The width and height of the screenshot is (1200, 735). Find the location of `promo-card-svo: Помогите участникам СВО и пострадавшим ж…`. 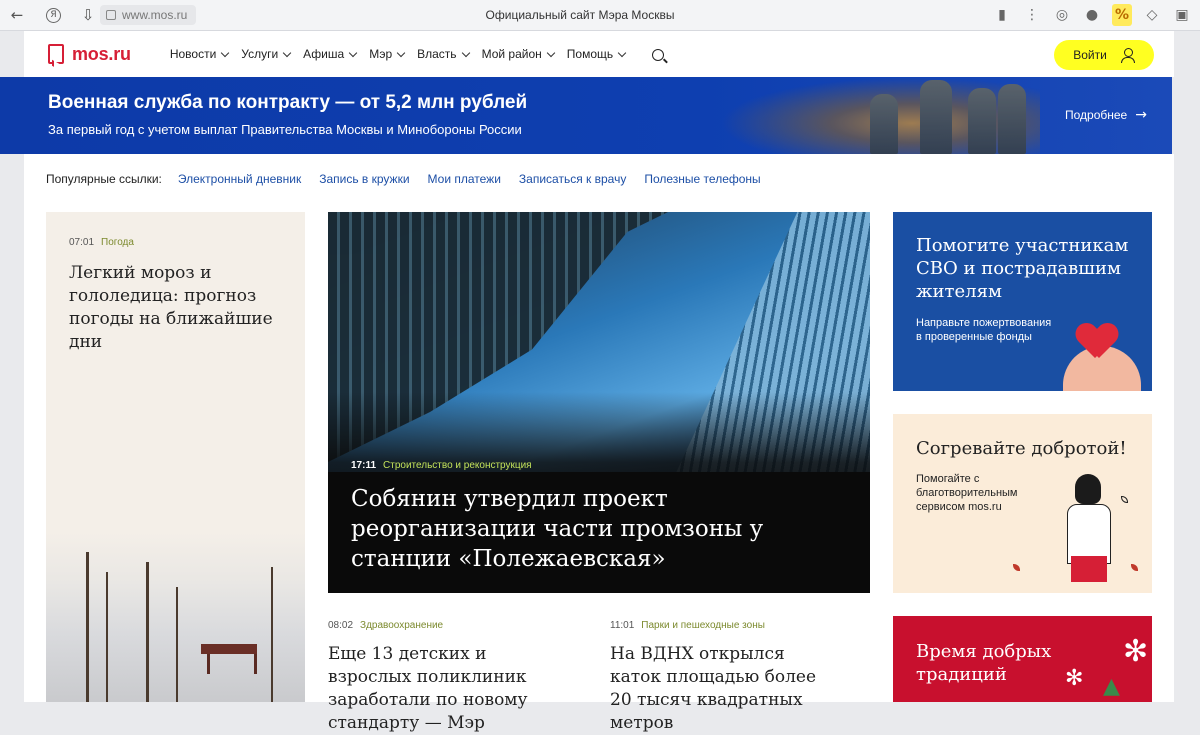

promo-card-svo: Помогите участникам СВО и пострадавшим ж… is located at coordinates (1022, 301).